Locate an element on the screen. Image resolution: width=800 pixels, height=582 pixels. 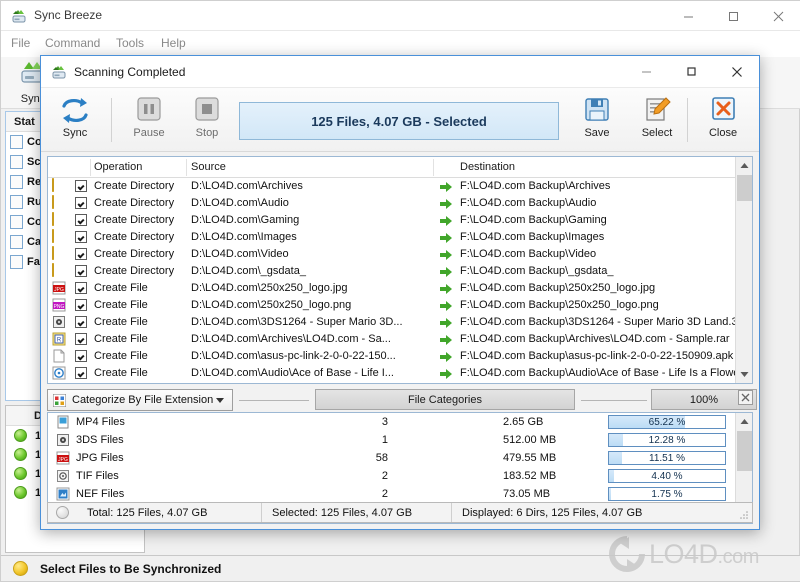
blank-file-icon is located at coordinates (59, 356).